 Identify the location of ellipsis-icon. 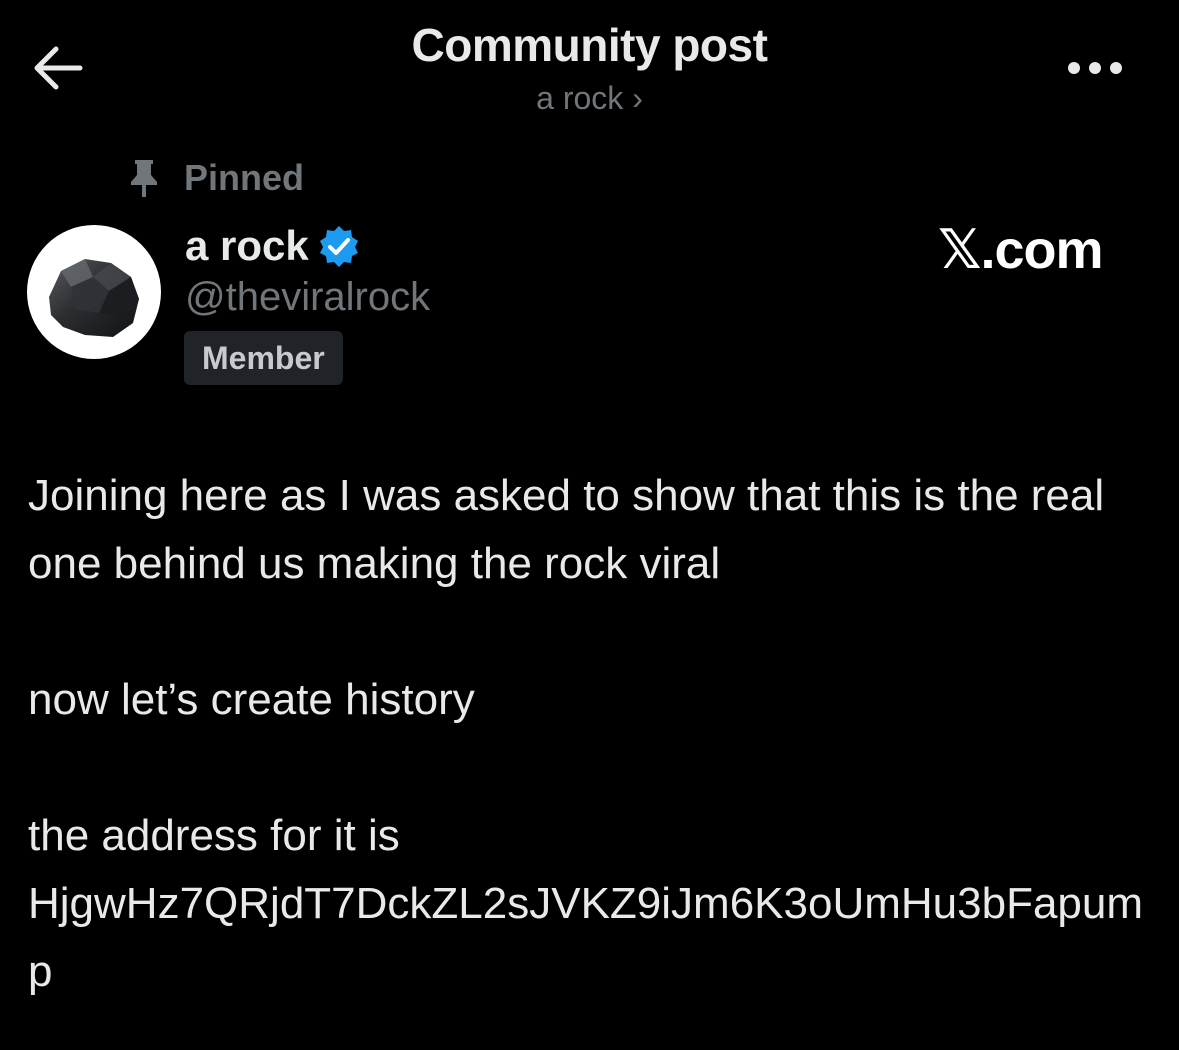
(1095, 68).